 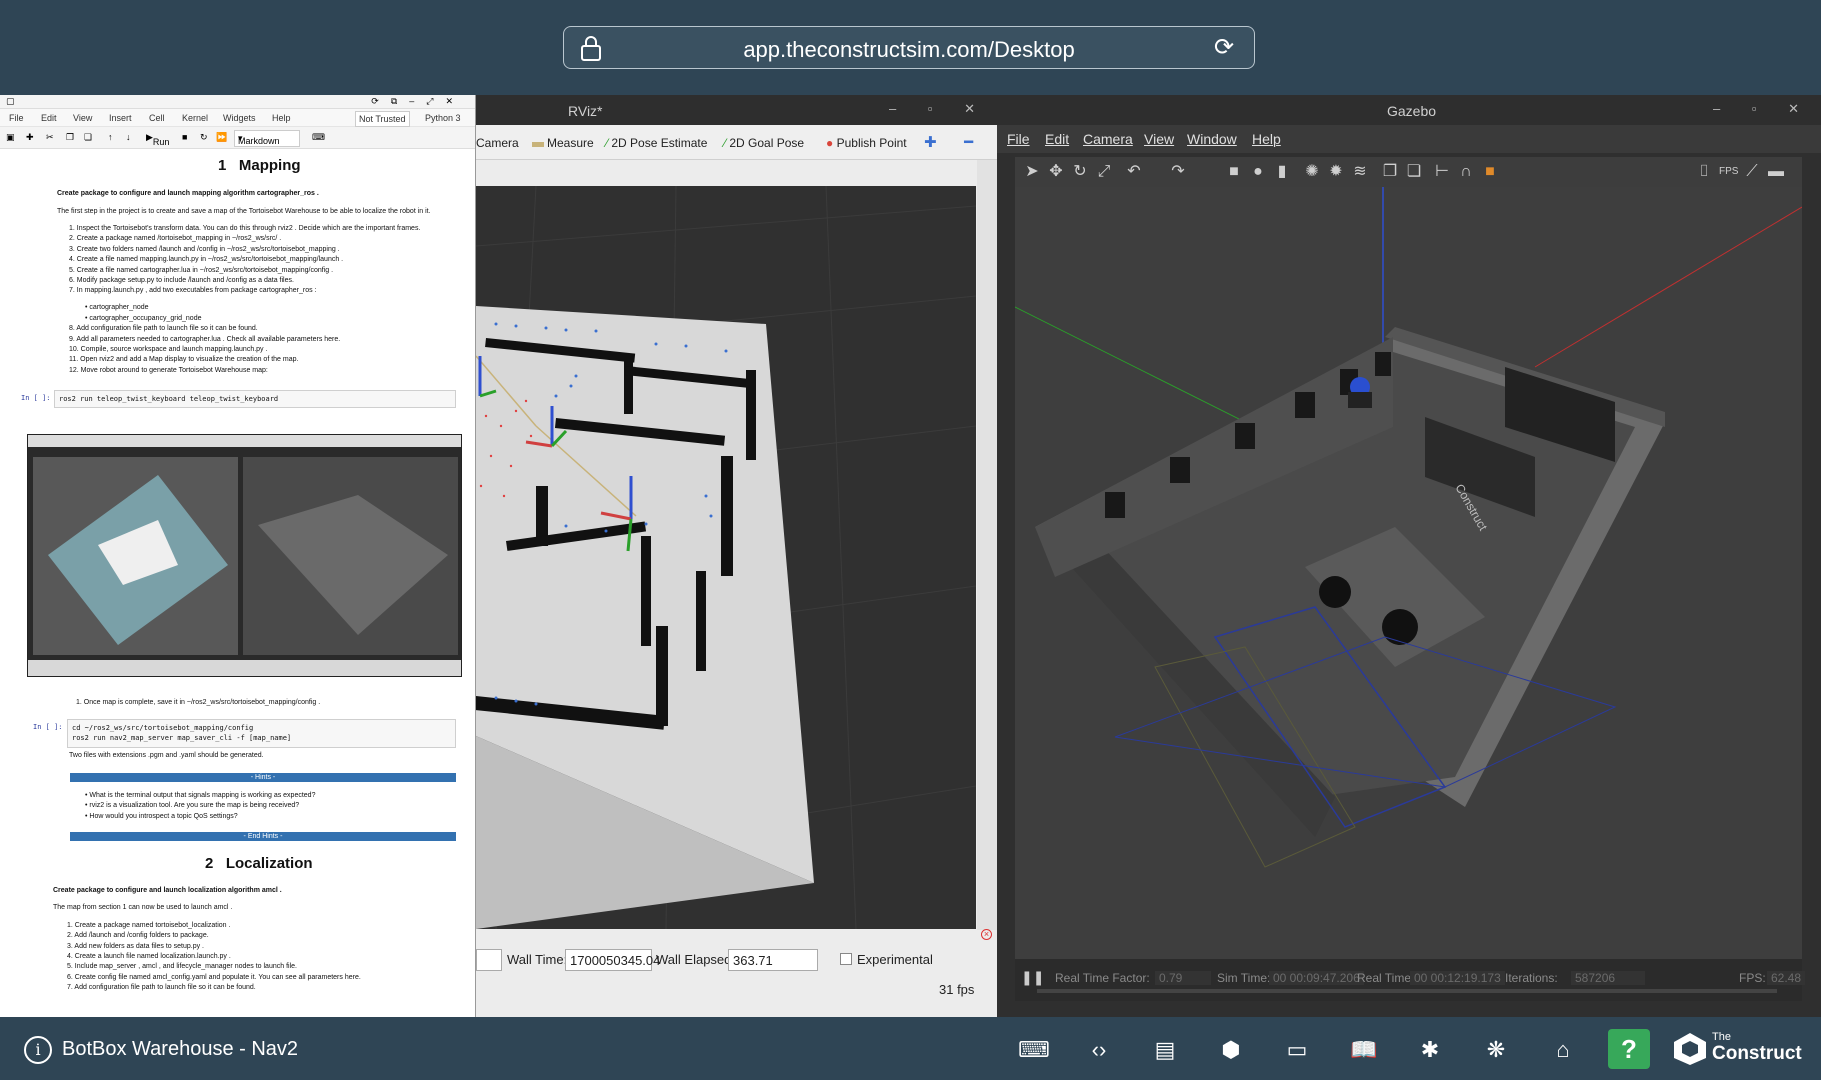 What do you see at coordinates (986, 934) in the screenshot?
I see `close-panel-icon: ×` at bounding box center [986, 934].